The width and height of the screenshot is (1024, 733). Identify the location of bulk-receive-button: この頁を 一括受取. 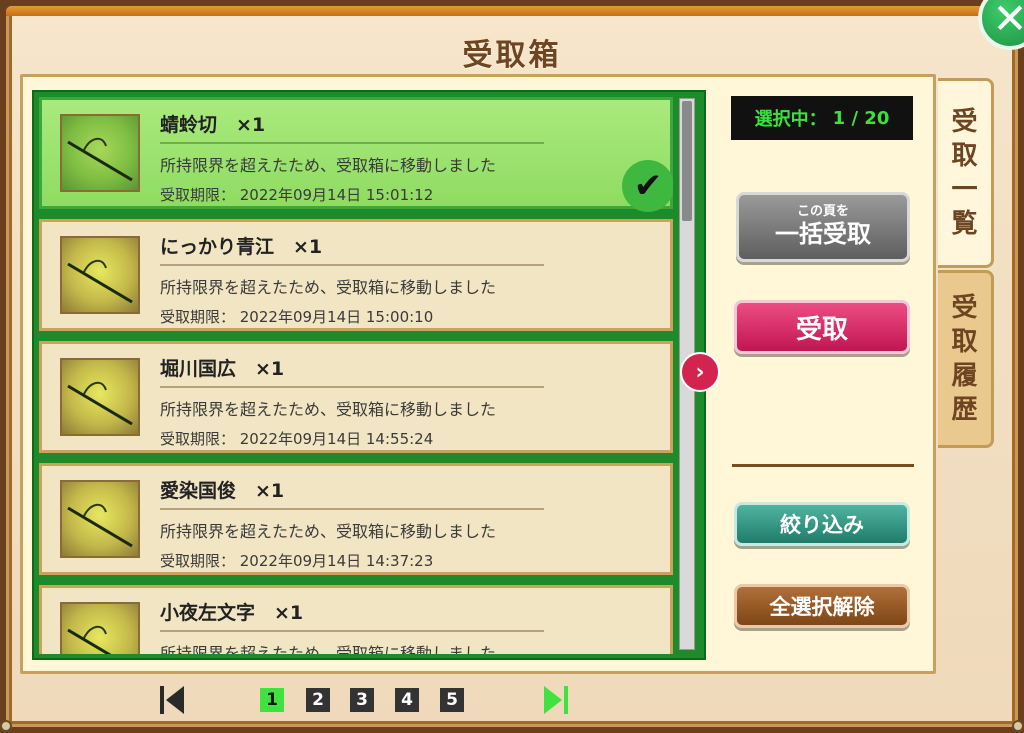
(823, 227).